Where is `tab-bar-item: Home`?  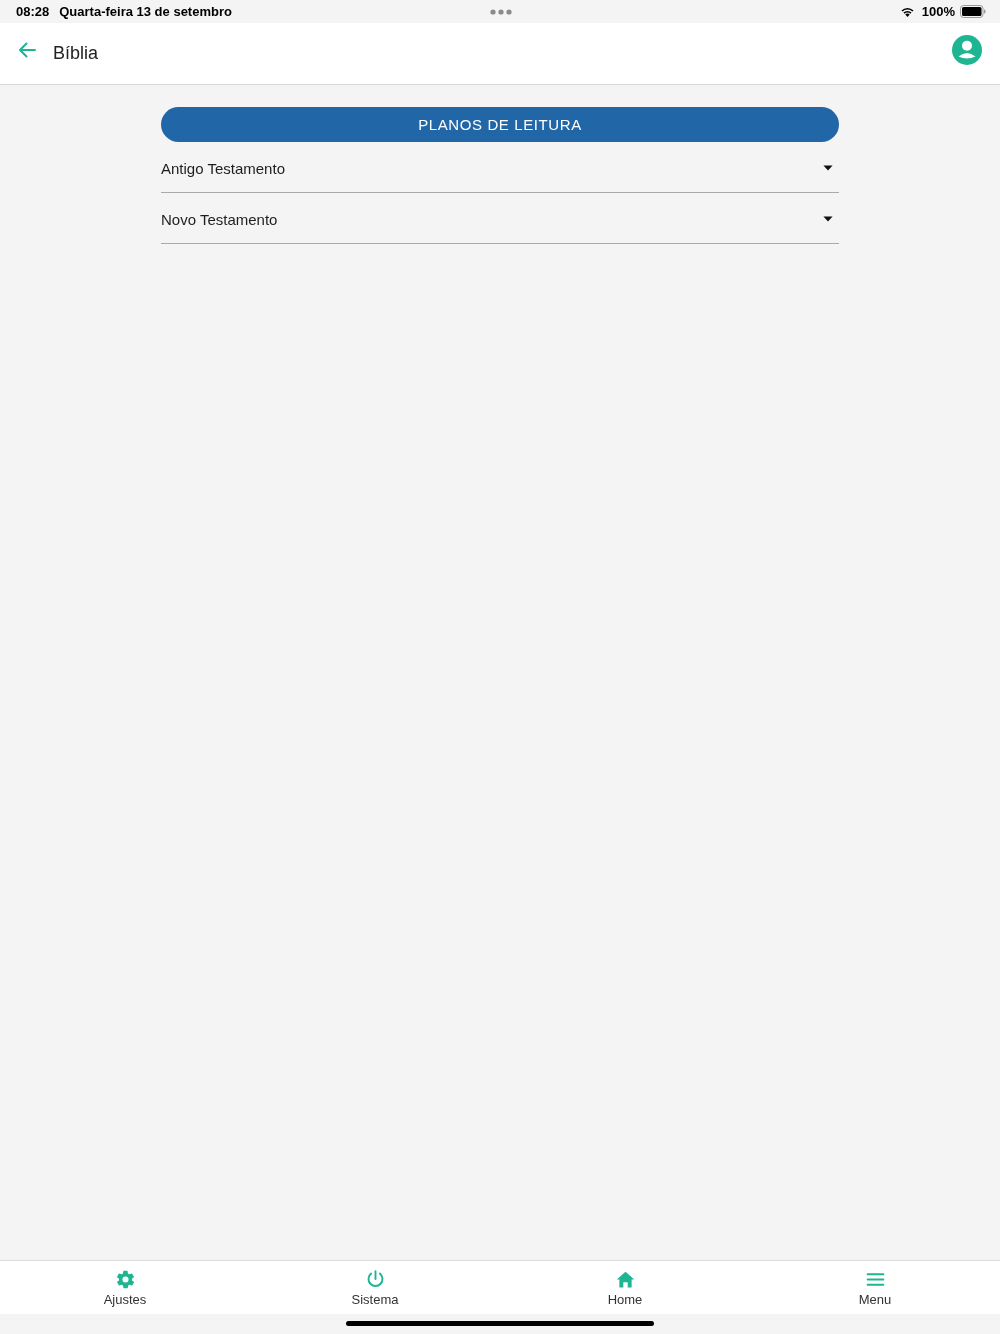
tab-bar-item: Home is located at coordinates (625, 1287).